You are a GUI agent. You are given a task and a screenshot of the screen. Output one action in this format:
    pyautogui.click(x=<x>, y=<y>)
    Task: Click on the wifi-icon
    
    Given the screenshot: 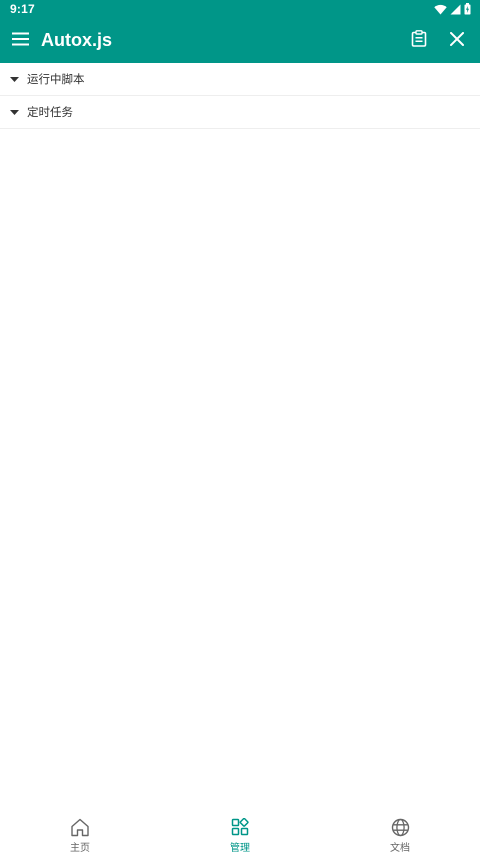 What is the action you would take?
    pyautogui.click(x=440, y=9)
    